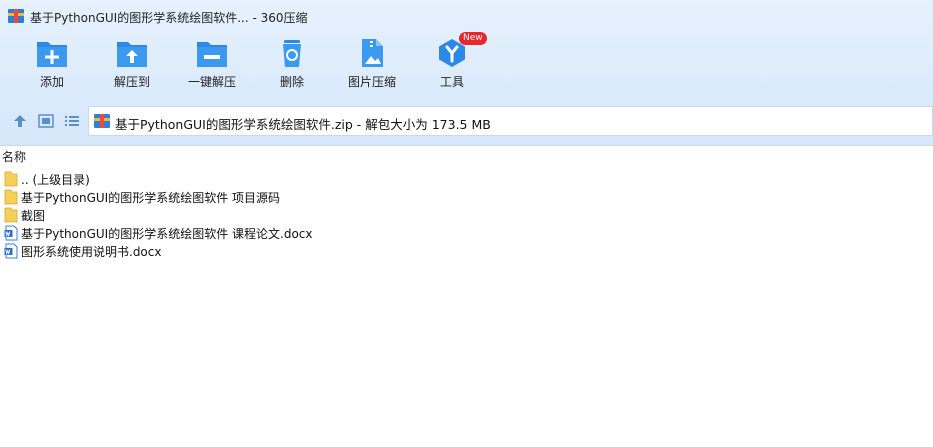 This screenshot has height=447, width=933. I want to click on archive-app-icon, so click(16, 16).